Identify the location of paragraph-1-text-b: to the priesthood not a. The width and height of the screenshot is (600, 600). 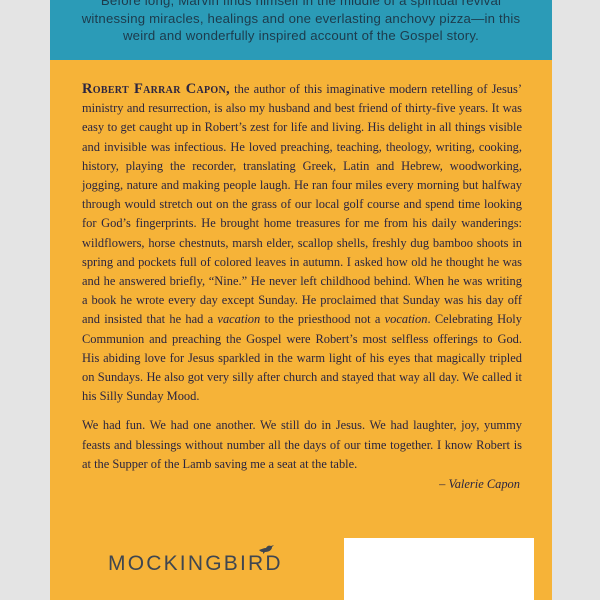
(322, 319).